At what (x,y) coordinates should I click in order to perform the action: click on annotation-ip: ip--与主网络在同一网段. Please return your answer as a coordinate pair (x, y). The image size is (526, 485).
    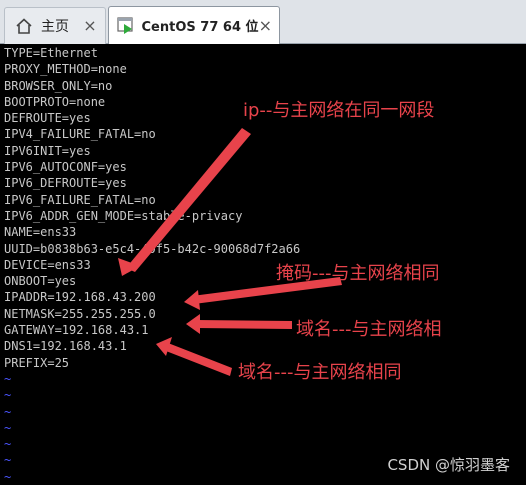
    Looking at the image, I should click on (339, 110).